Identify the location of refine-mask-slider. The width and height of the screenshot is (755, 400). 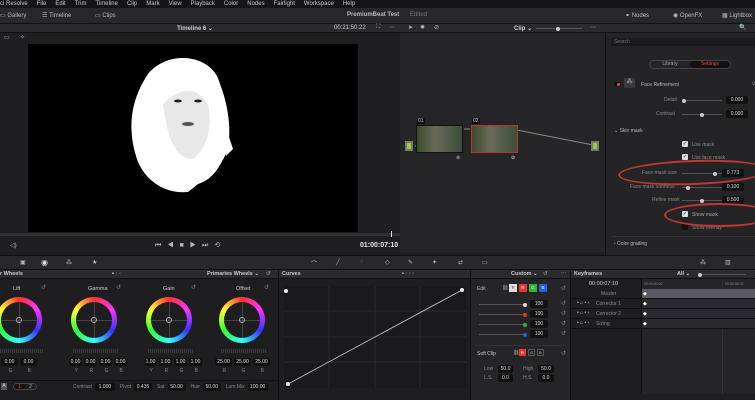
(702, 200).